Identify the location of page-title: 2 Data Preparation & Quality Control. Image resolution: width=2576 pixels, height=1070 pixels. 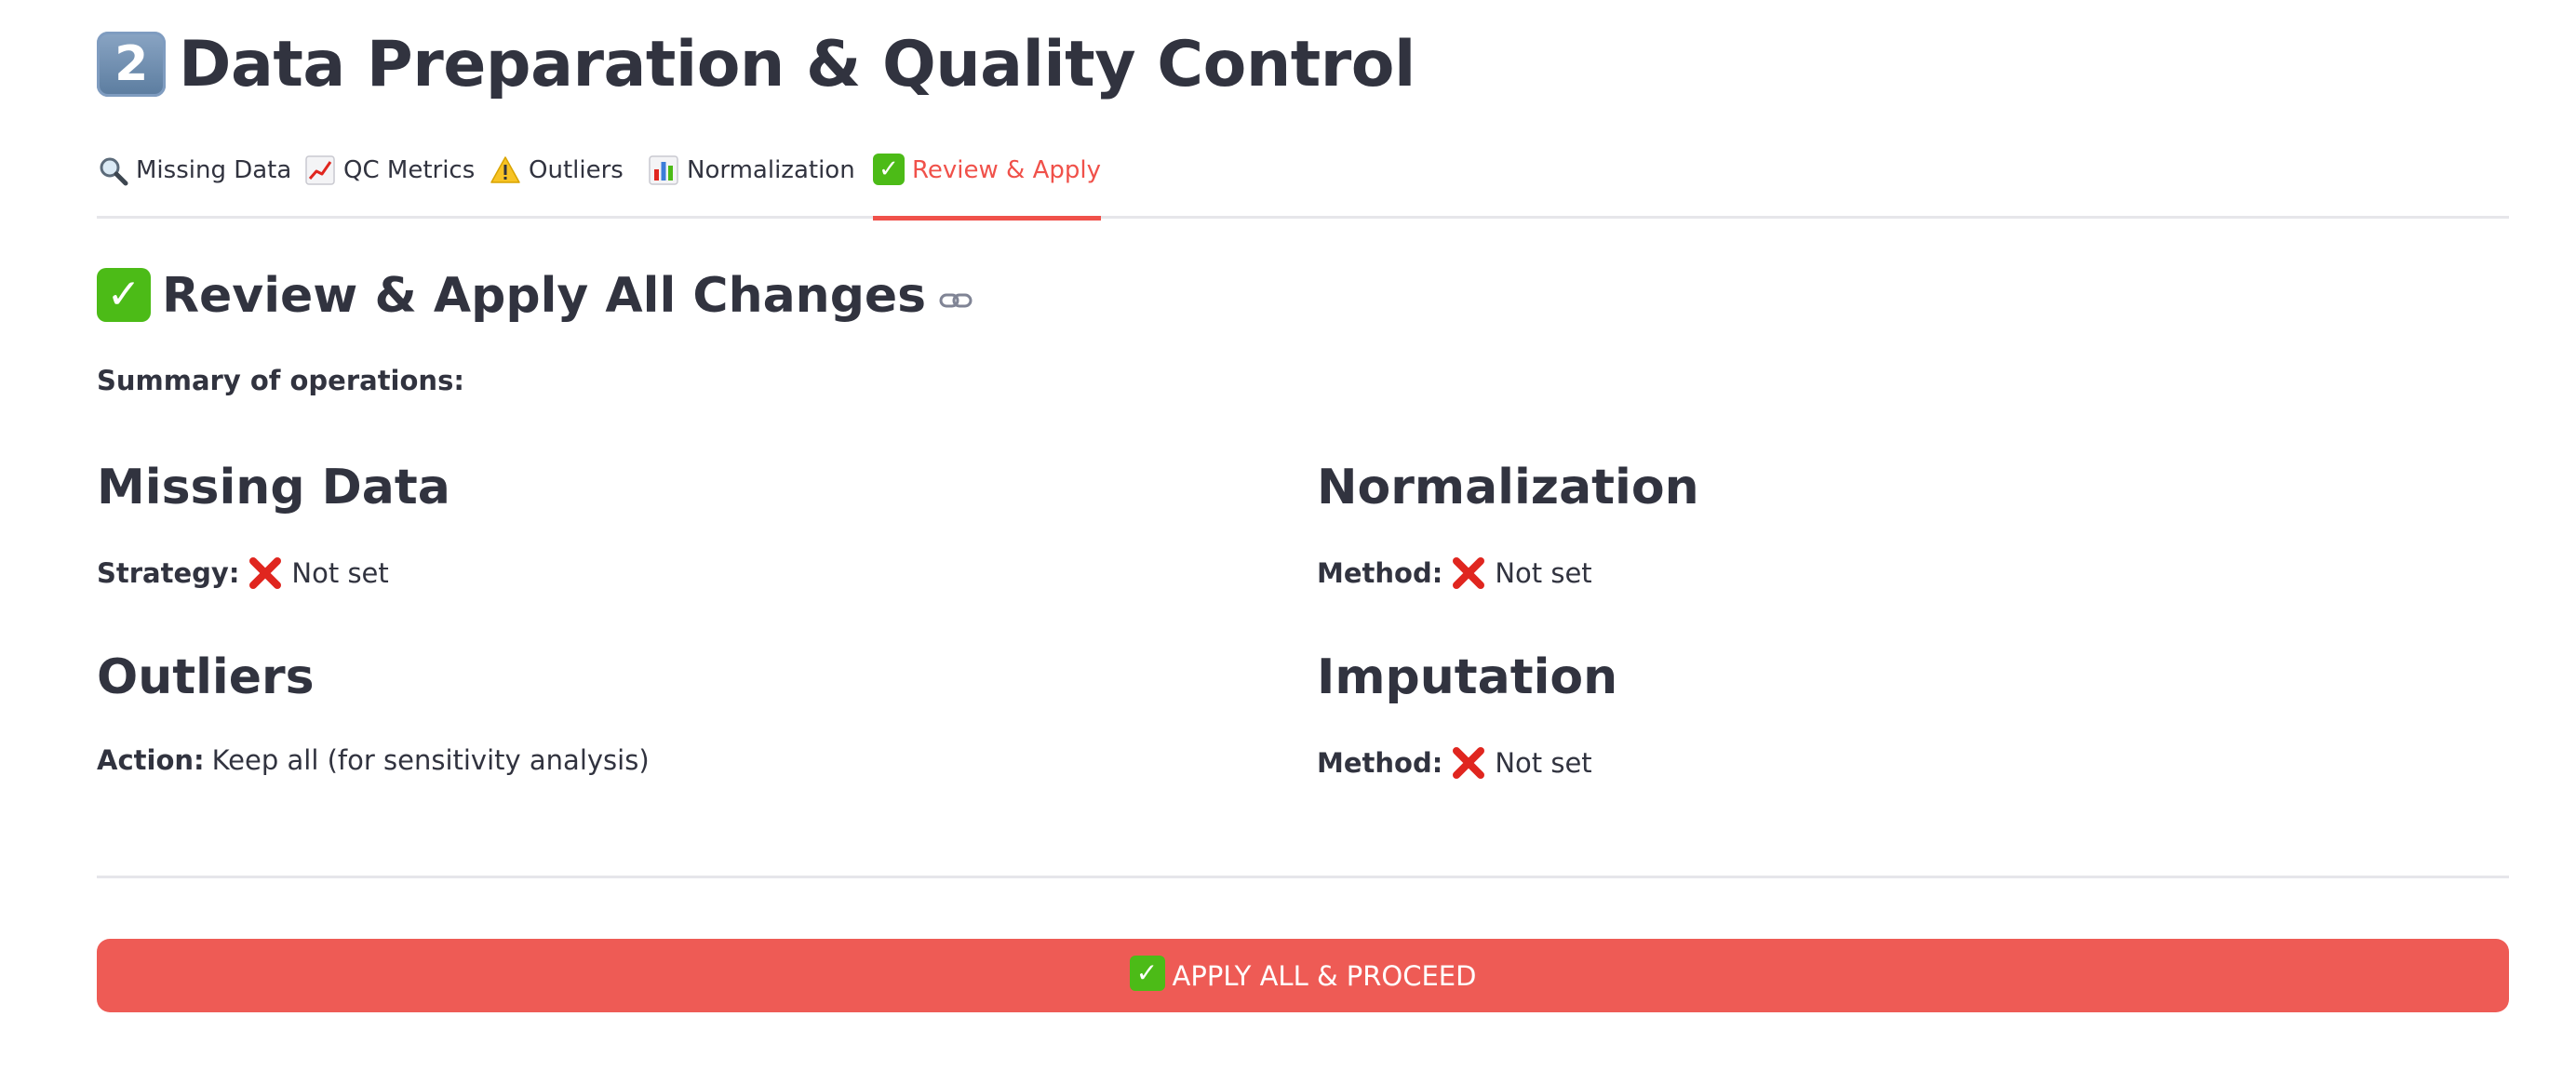
(756, 64).